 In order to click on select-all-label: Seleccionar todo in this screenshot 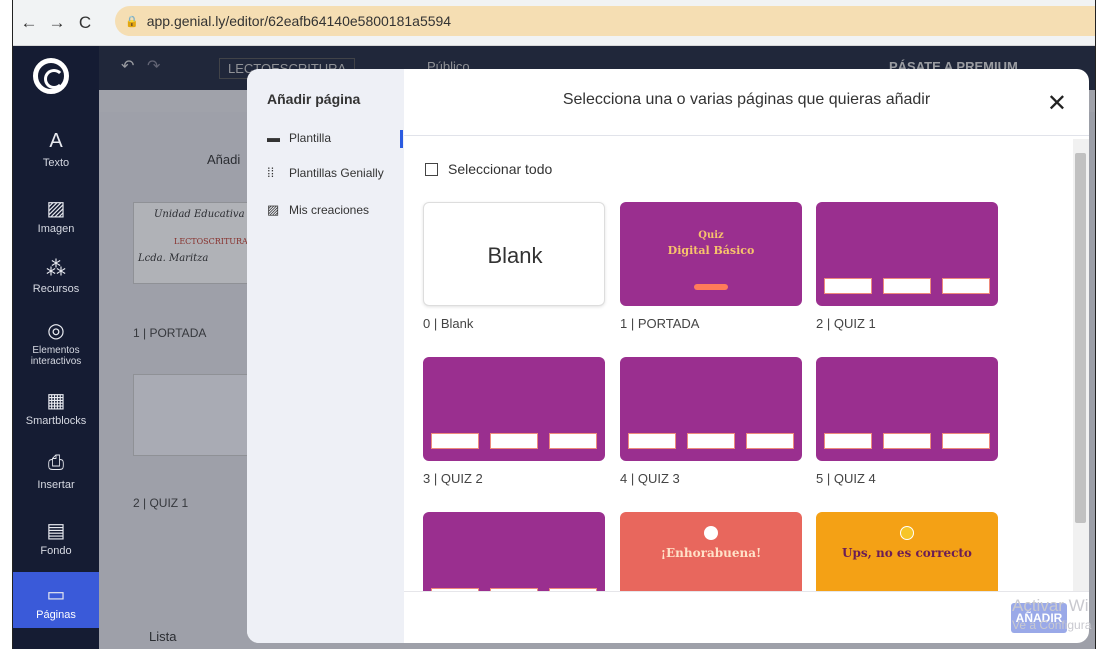, I will do `click(500, 169)`.